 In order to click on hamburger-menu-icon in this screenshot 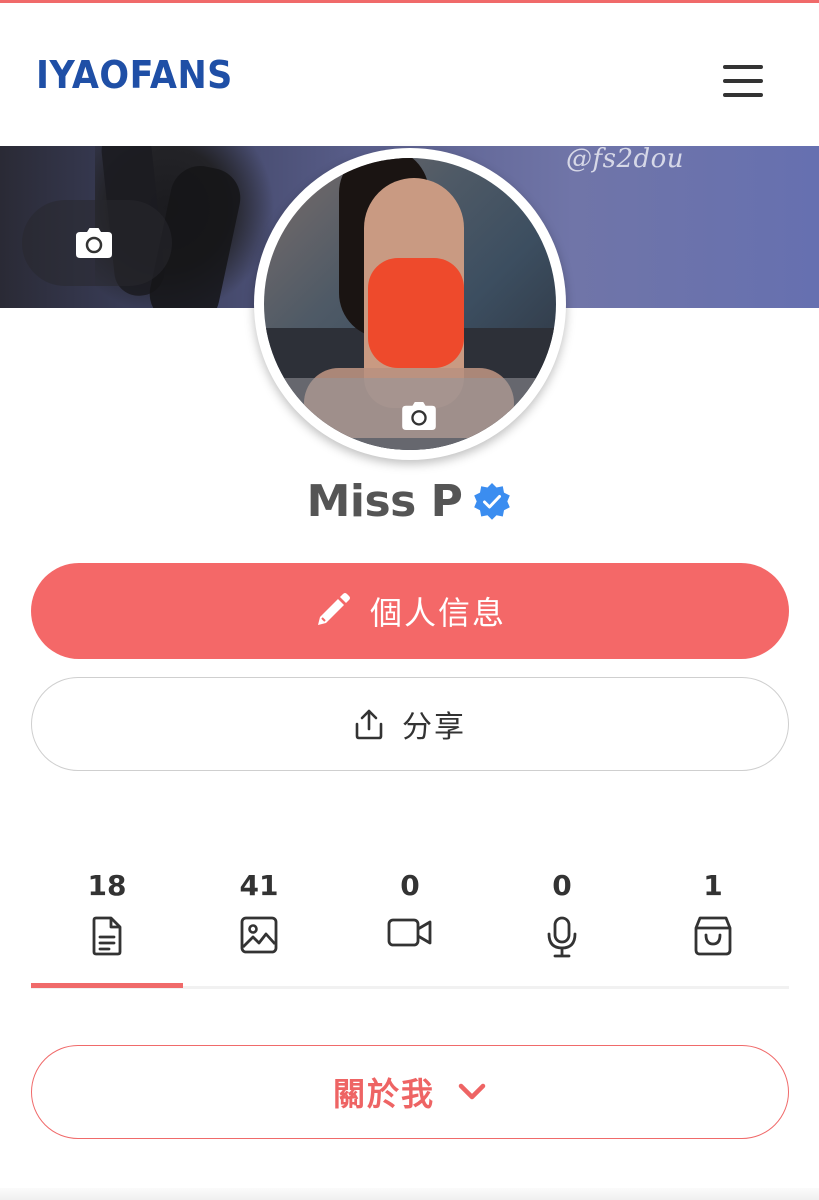, I will do `click(743, 81)`.